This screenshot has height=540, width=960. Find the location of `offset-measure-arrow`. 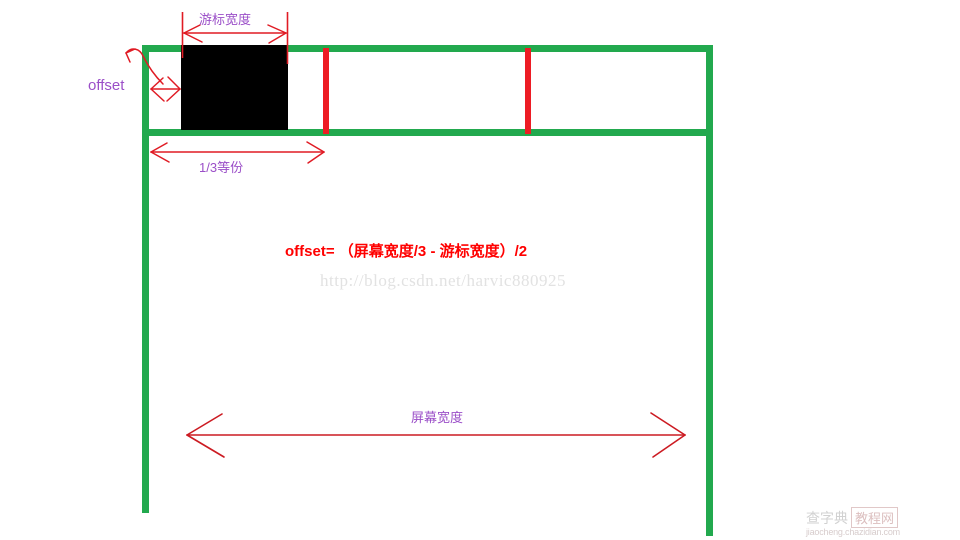

offset-measure-arrow is located at coordinates (165, 89).